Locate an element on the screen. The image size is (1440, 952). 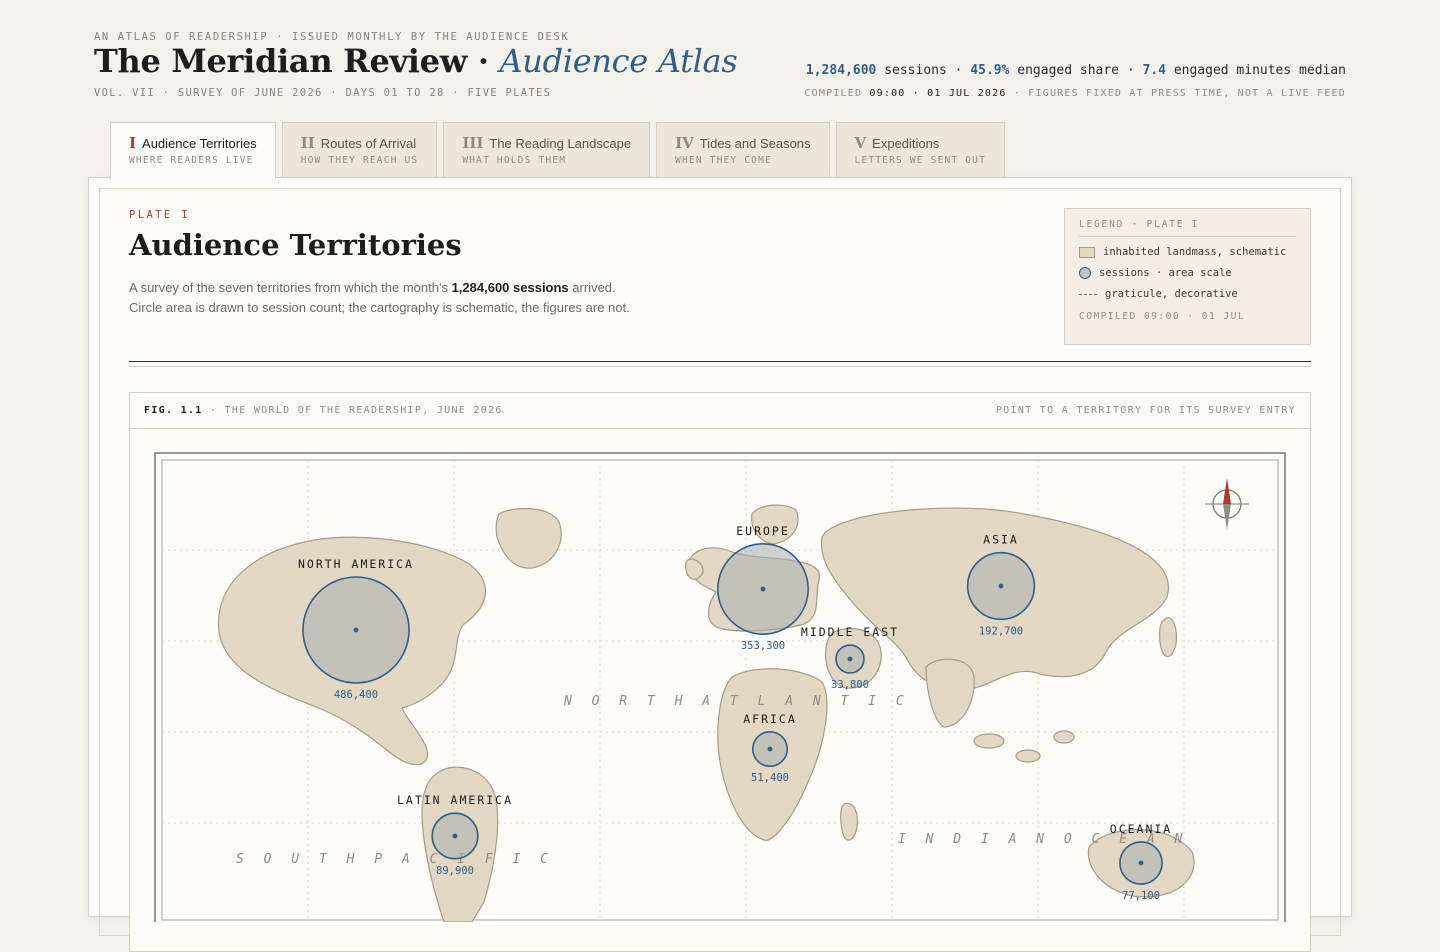
territory-sessions-value: 353,300 is located at coordinates (763, 646).